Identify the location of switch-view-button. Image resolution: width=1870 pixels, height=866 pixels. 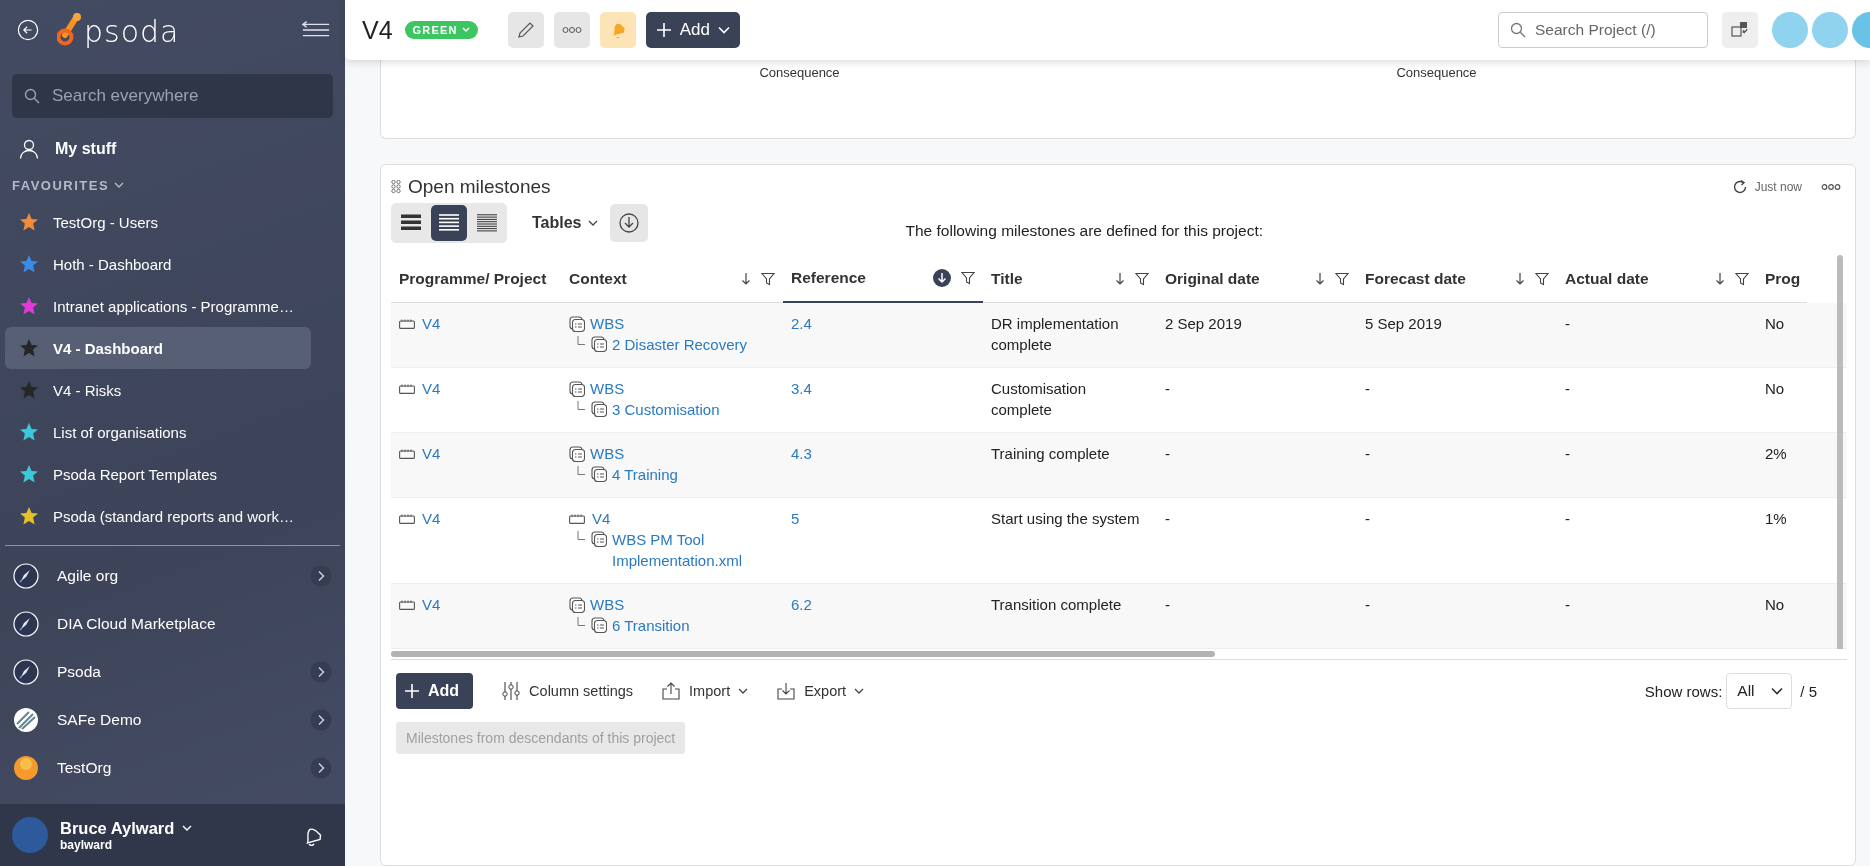
(1740, 30).